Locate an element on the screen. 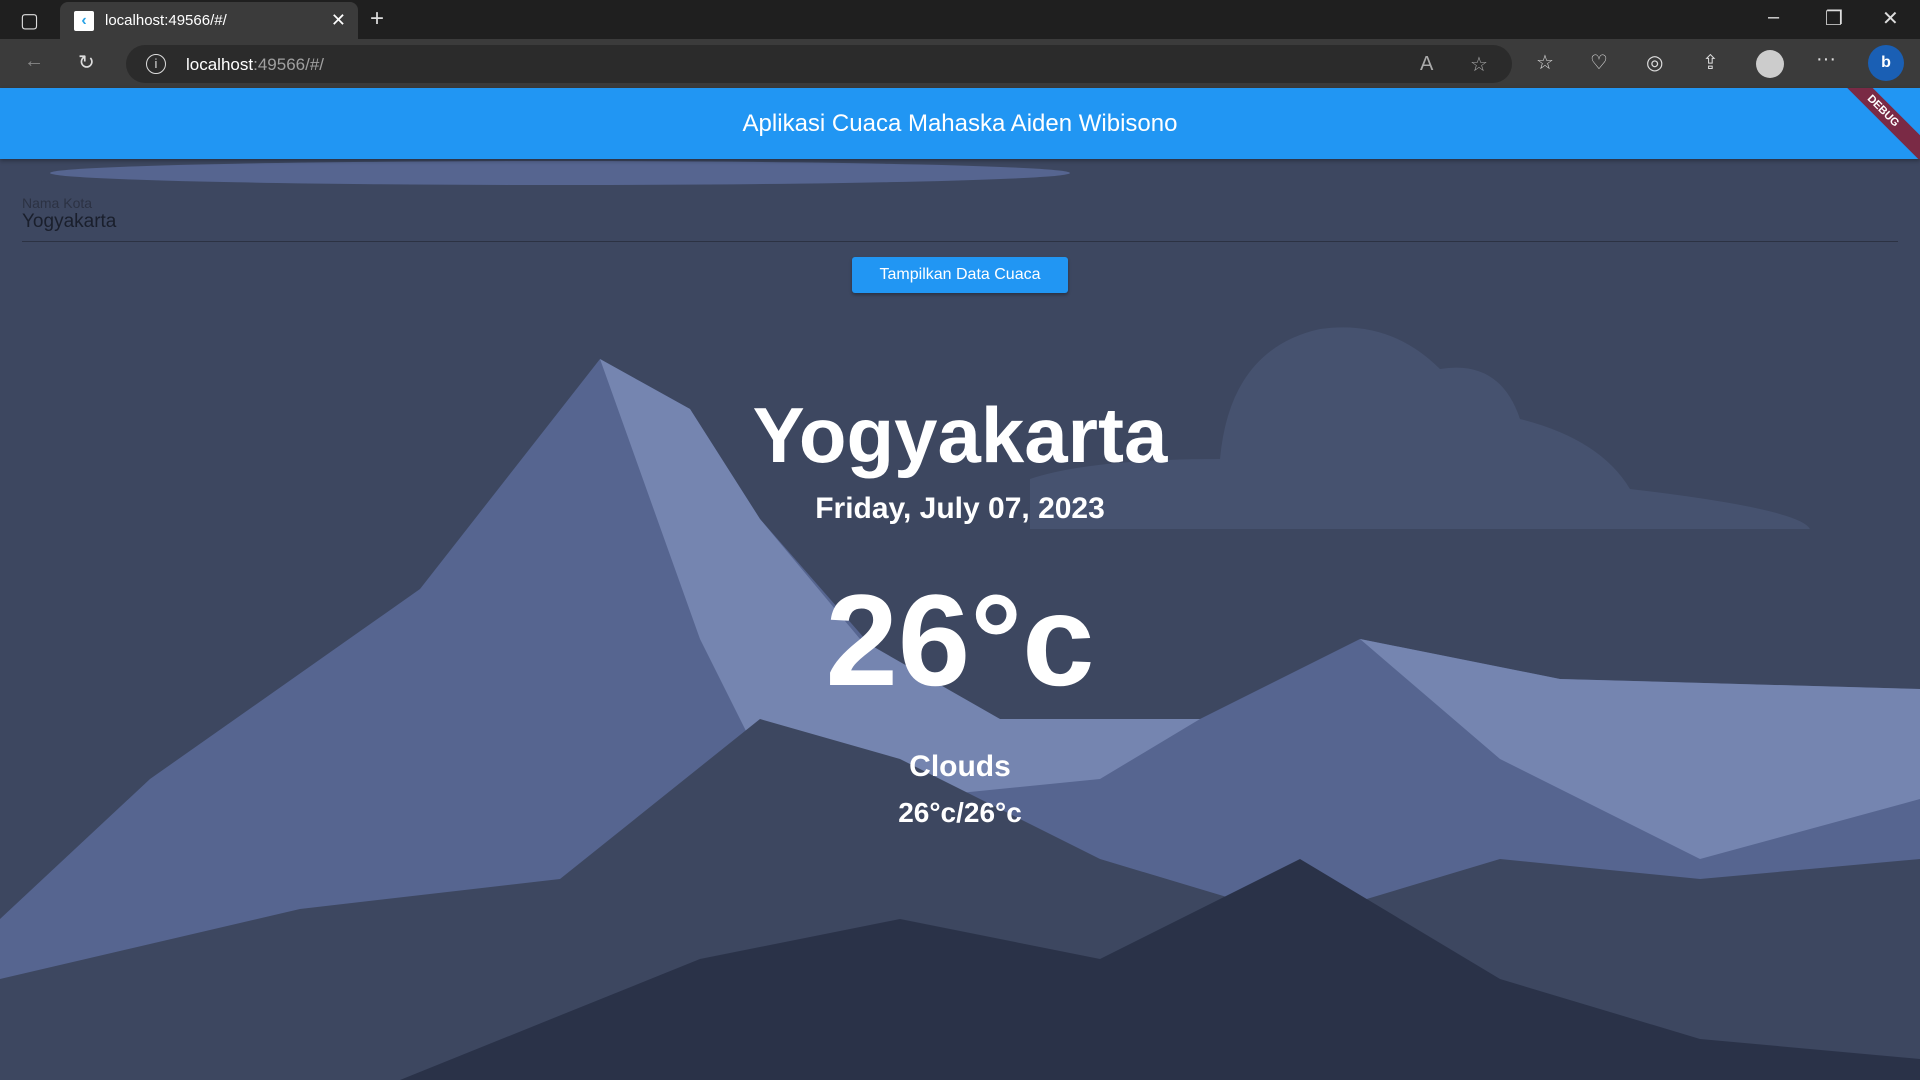 The image size is (1920, 1080). screenshot-icon: ◎ is located at coordinates (1654, 62).